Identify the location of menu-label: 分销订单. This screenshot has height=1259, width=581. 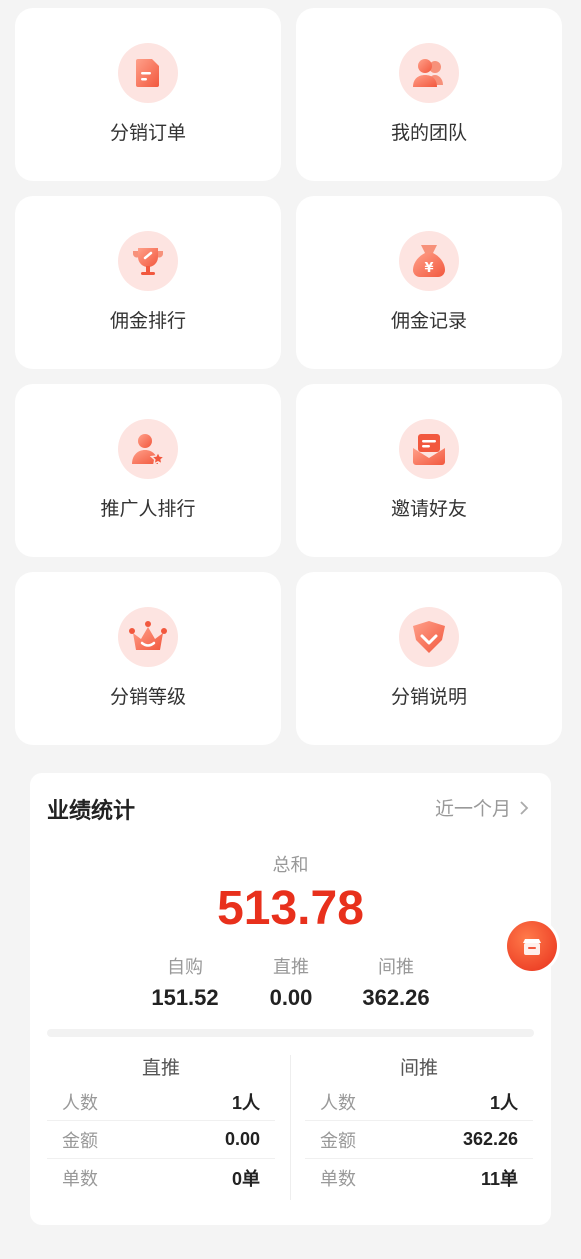
(147, 133).